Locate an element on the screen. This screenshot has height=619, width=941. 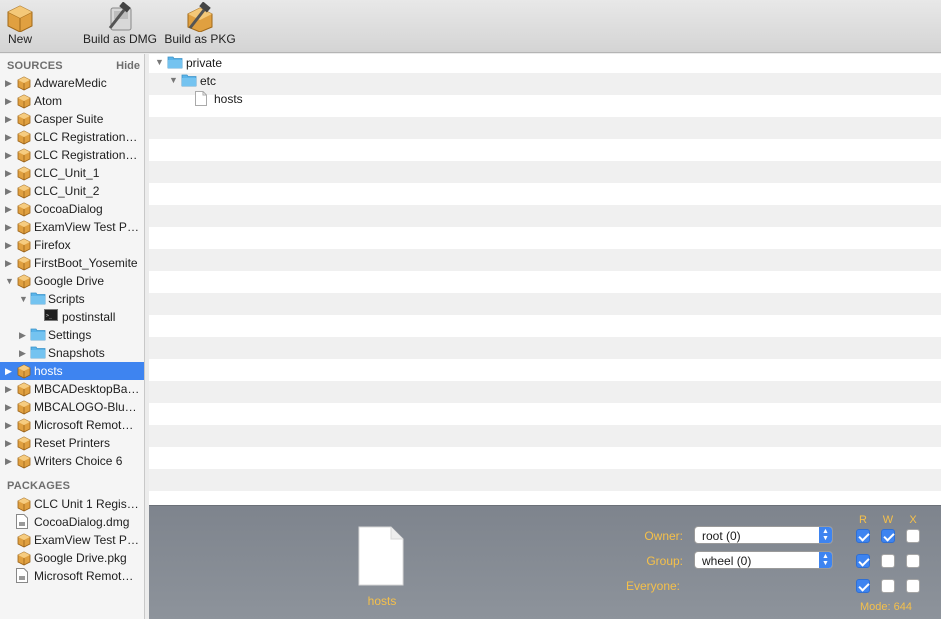
source-label: Reset Printers is located at coordinates (72, 443).